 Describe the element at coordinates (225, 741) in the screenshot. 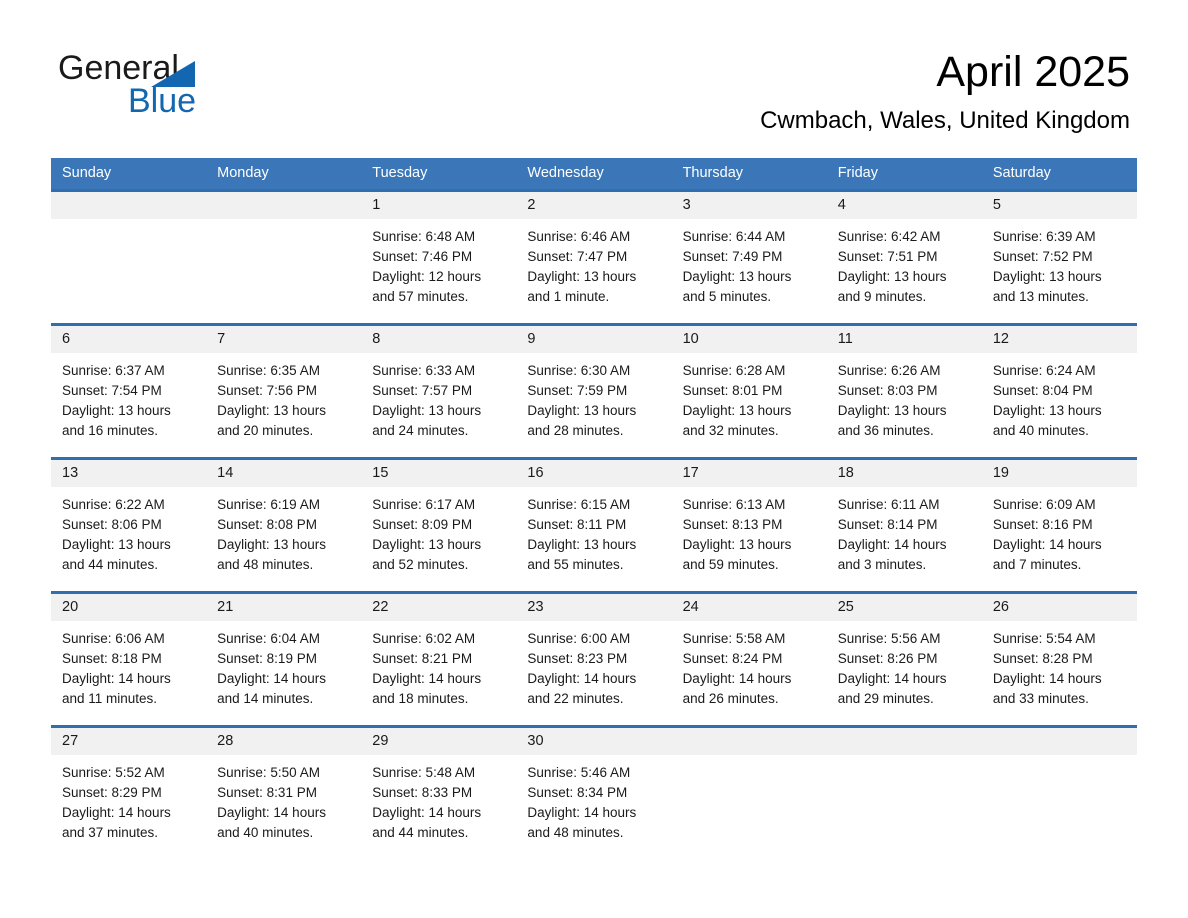

I see `day-number: 28` at that location.